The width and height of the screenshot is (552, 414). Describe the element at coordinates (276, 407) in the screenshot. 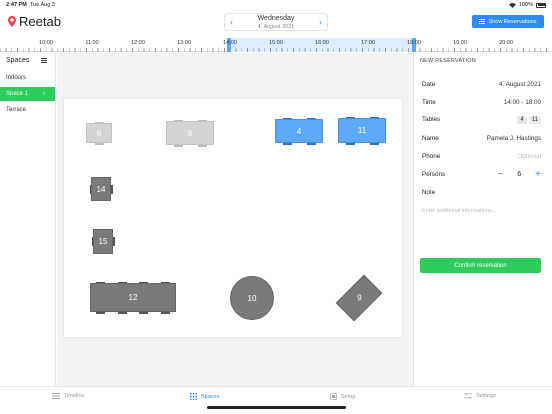

I see `home-indicator` at that location.